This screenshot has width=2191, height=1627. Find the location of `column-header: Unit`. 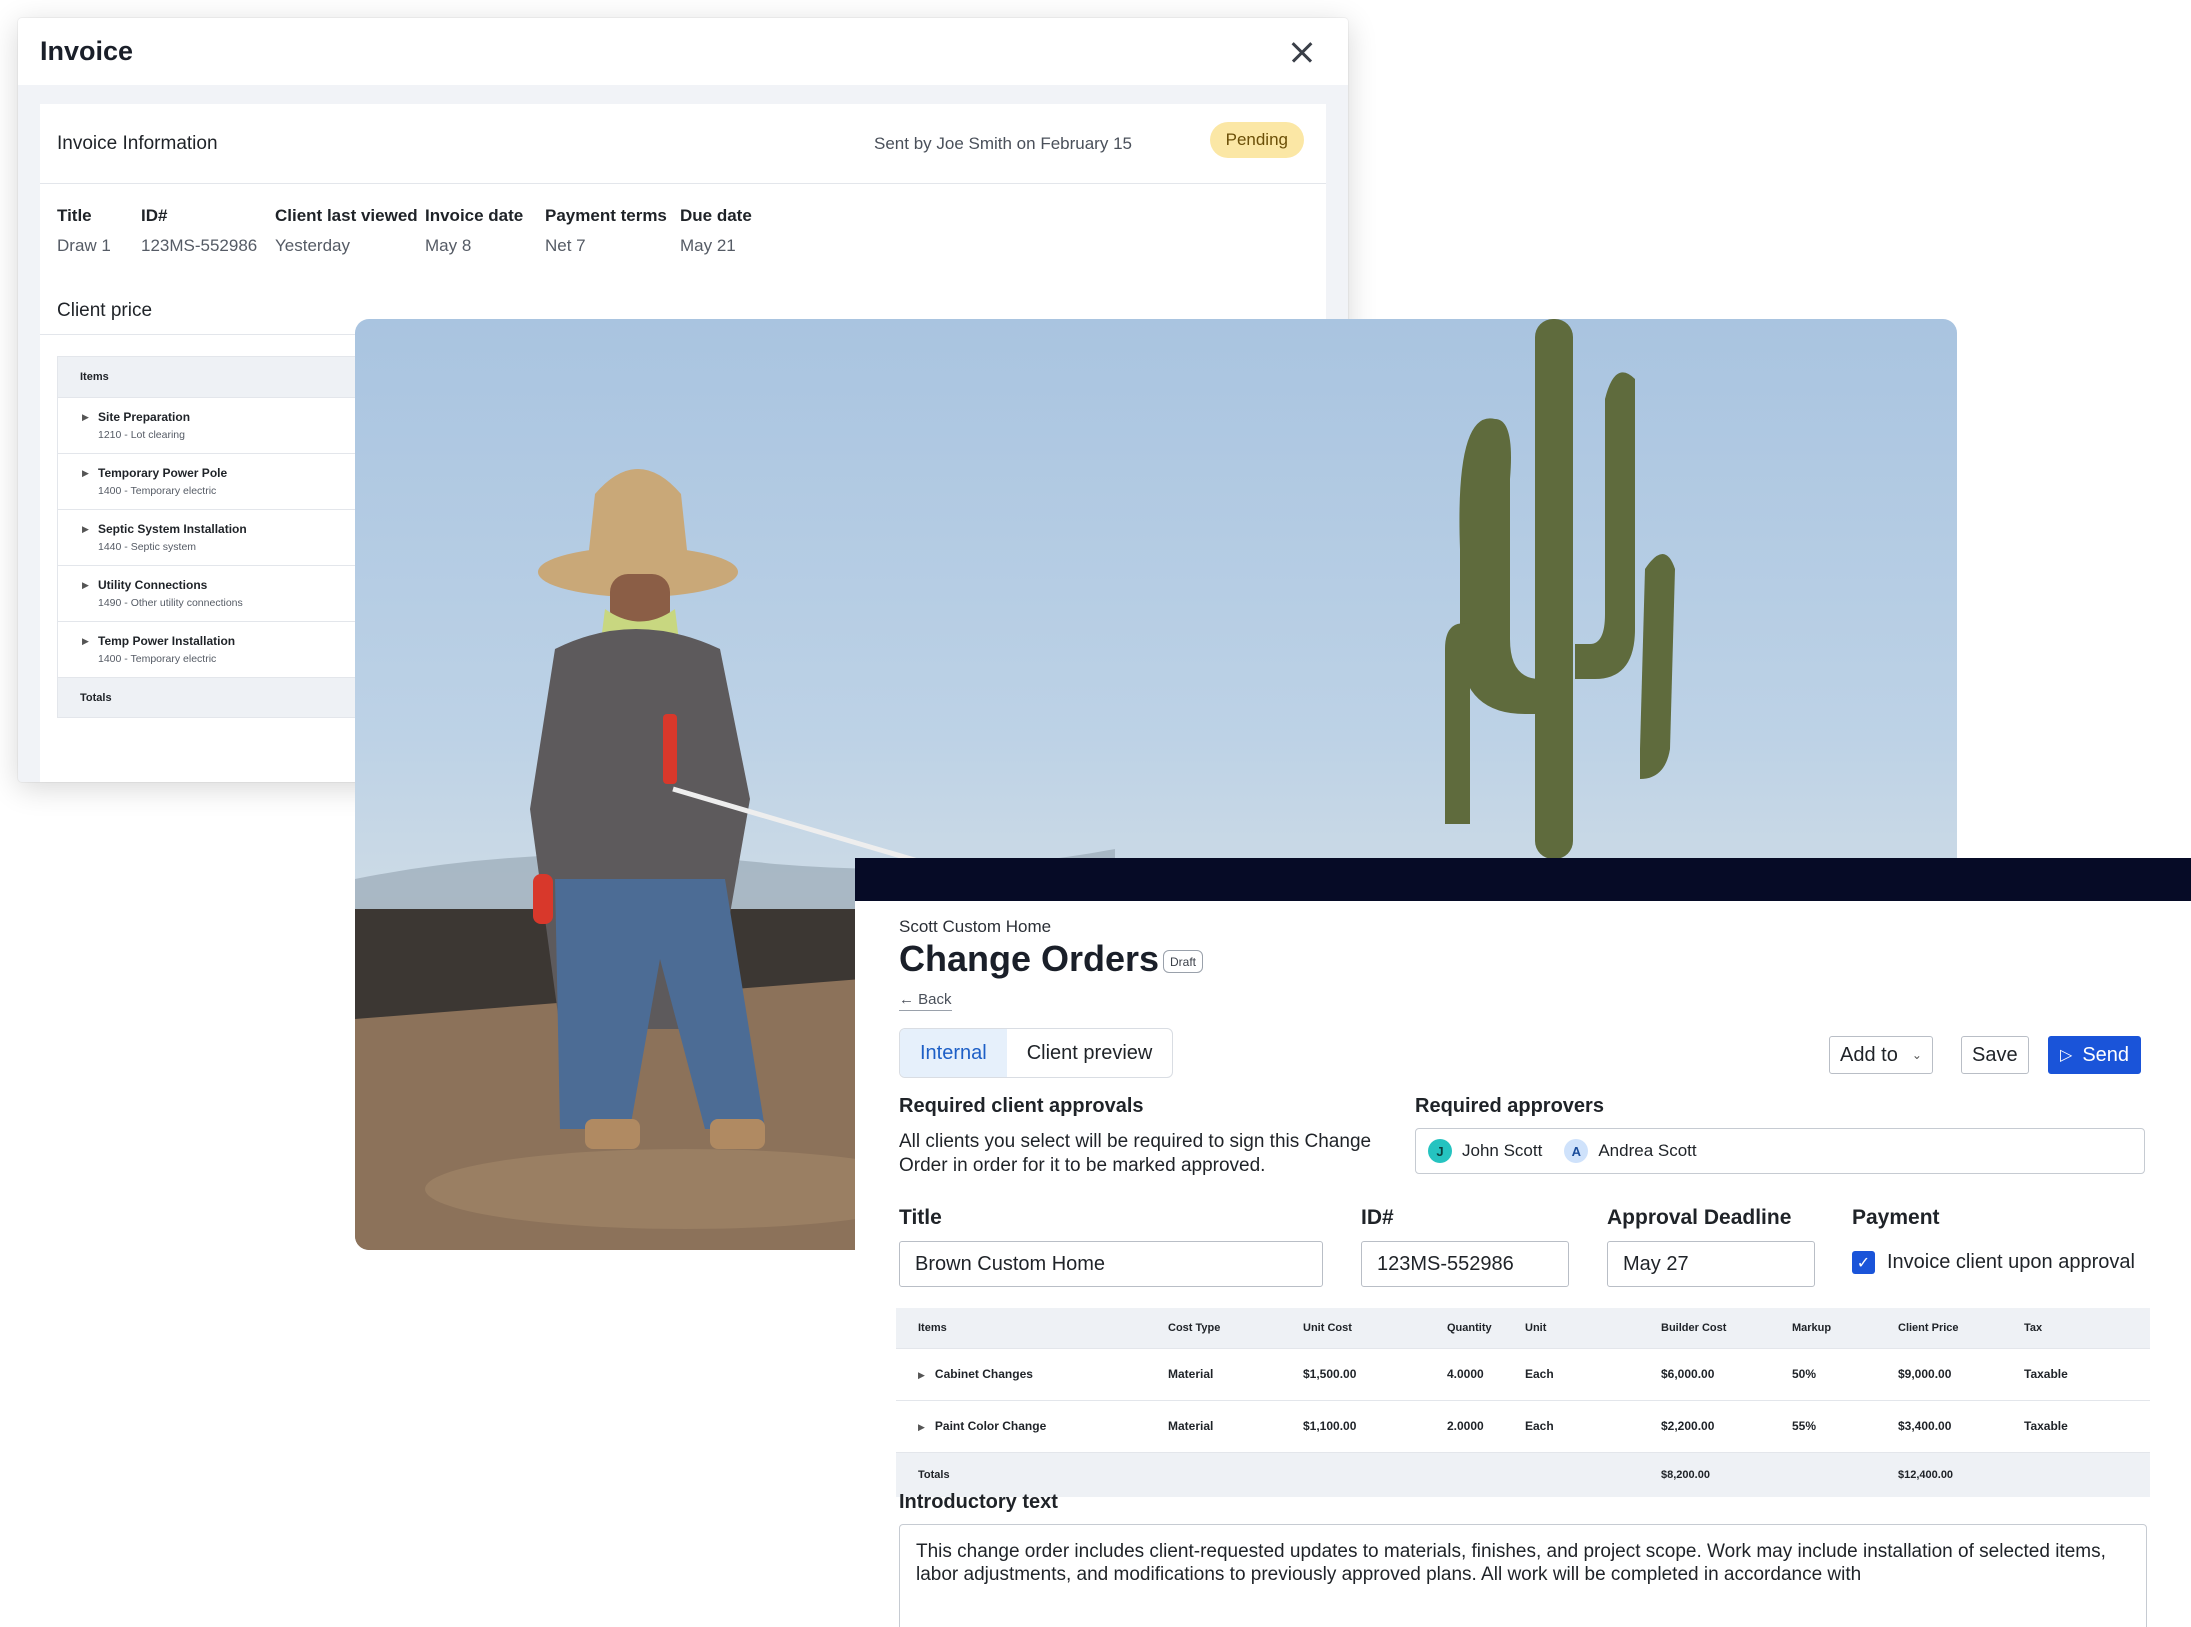

column-header: Unit is located at coordinates (1593, 1328).